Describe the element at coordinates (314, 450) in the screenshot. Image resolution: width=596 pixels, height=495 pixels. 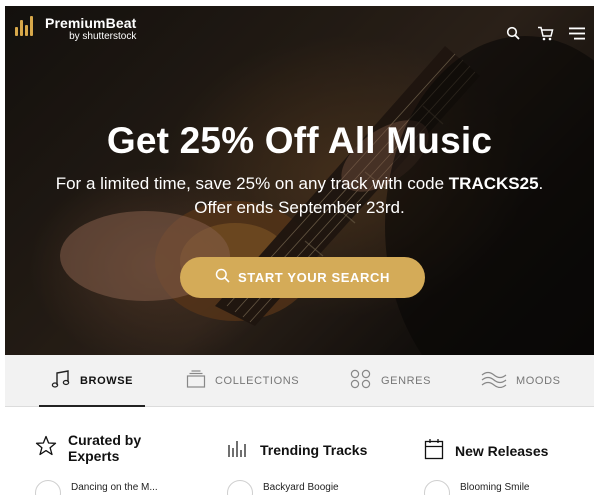
I see `category-trending-label: Trending Tracks` at that location.